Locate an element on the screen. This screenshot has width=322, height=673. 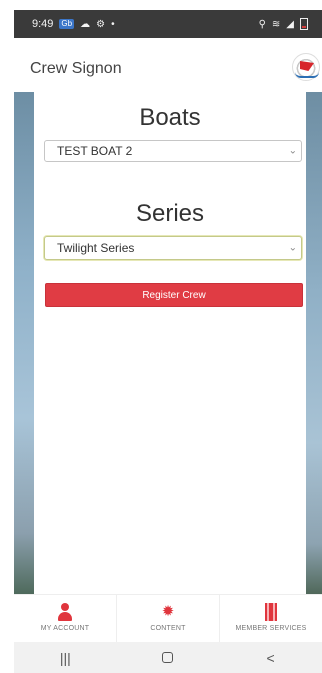
nav-label: MY ACCOUNT is located at coordinates (65, 628).